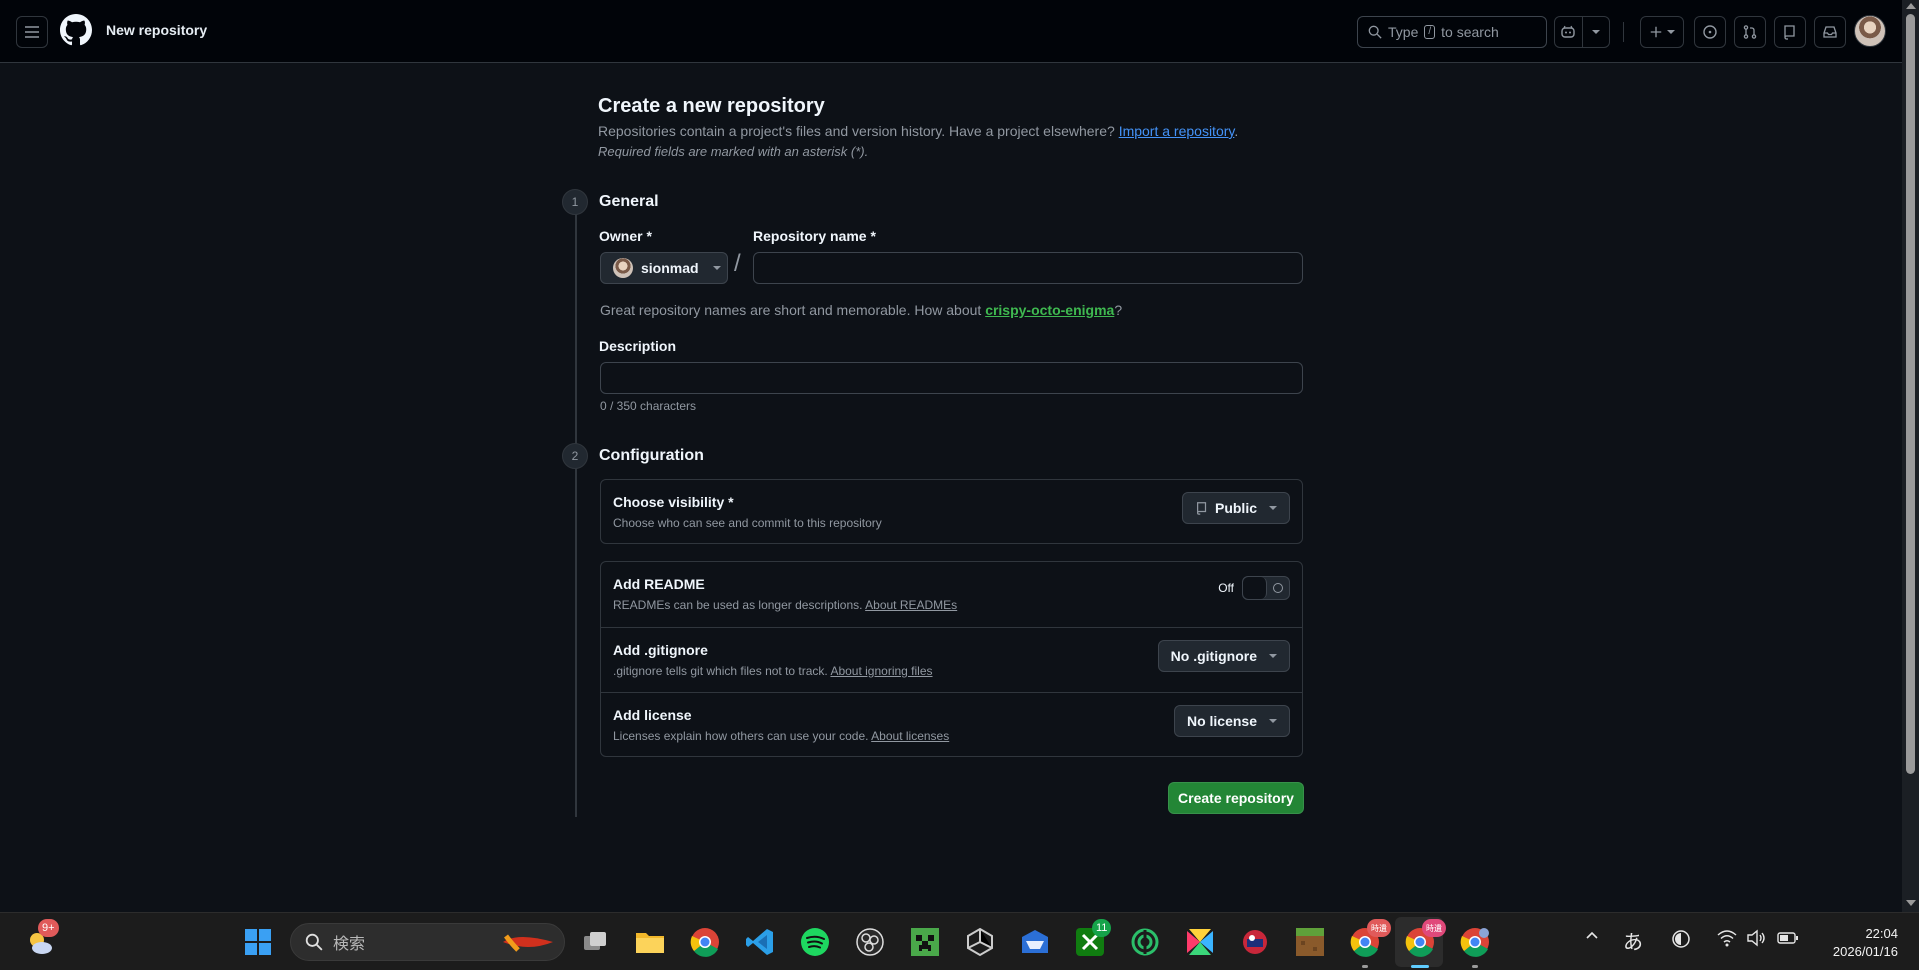 The width and height of the screenshot is (1919, 970). I want to click on about-ignoring-files-link: About ignoring files, so click(881, 671).